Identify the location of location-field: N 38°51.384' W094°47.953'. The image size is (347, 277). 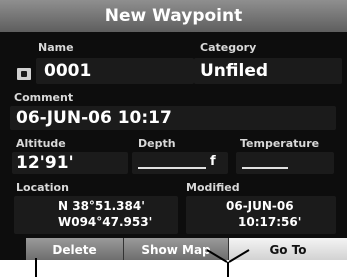
(96, 215).